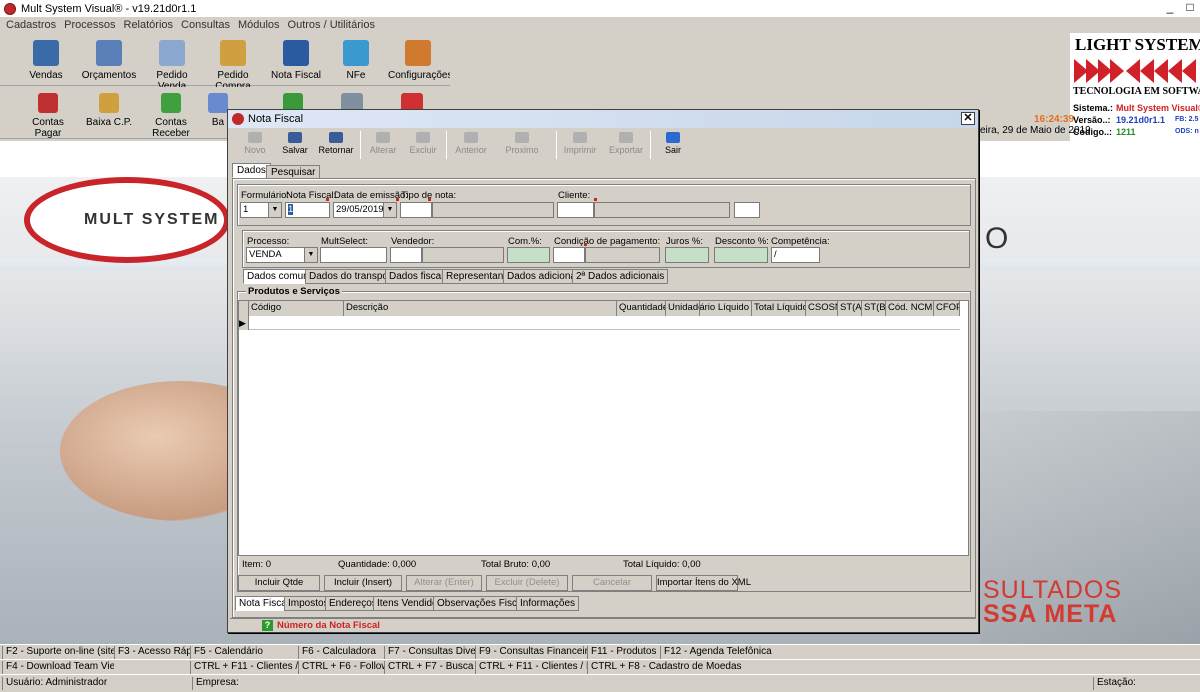 The image size is (1200, 692). I want to click on shortcut-f6: F6 - Calculadora, so click(341, 652).